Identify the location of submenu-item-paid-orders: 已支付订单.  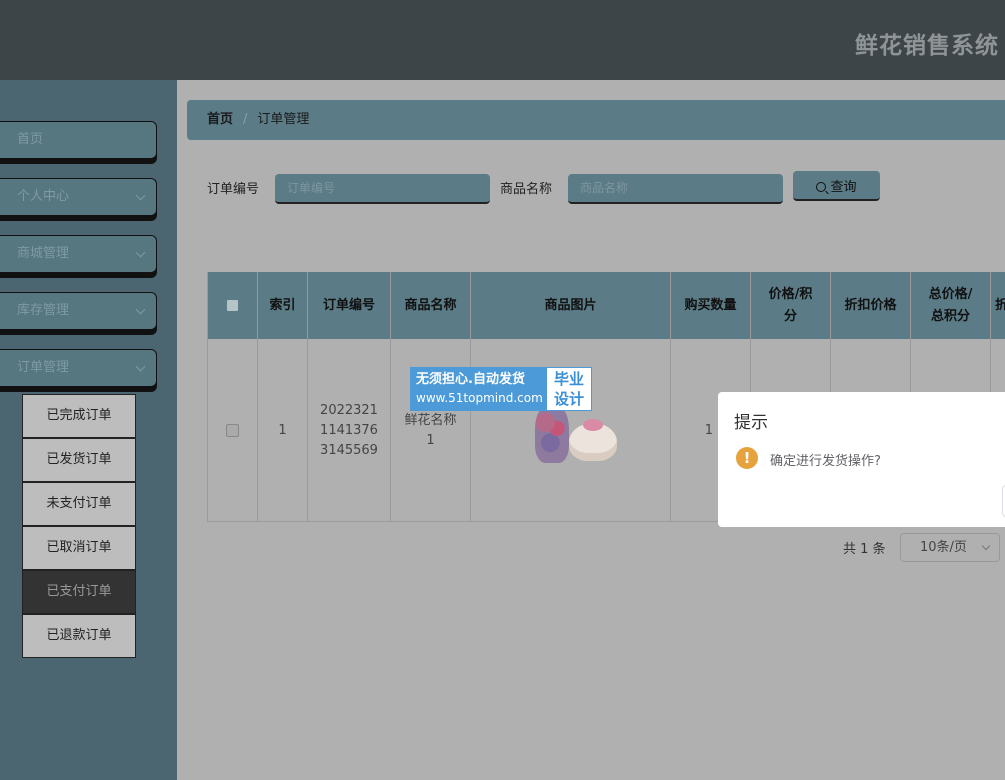
(79, 592).